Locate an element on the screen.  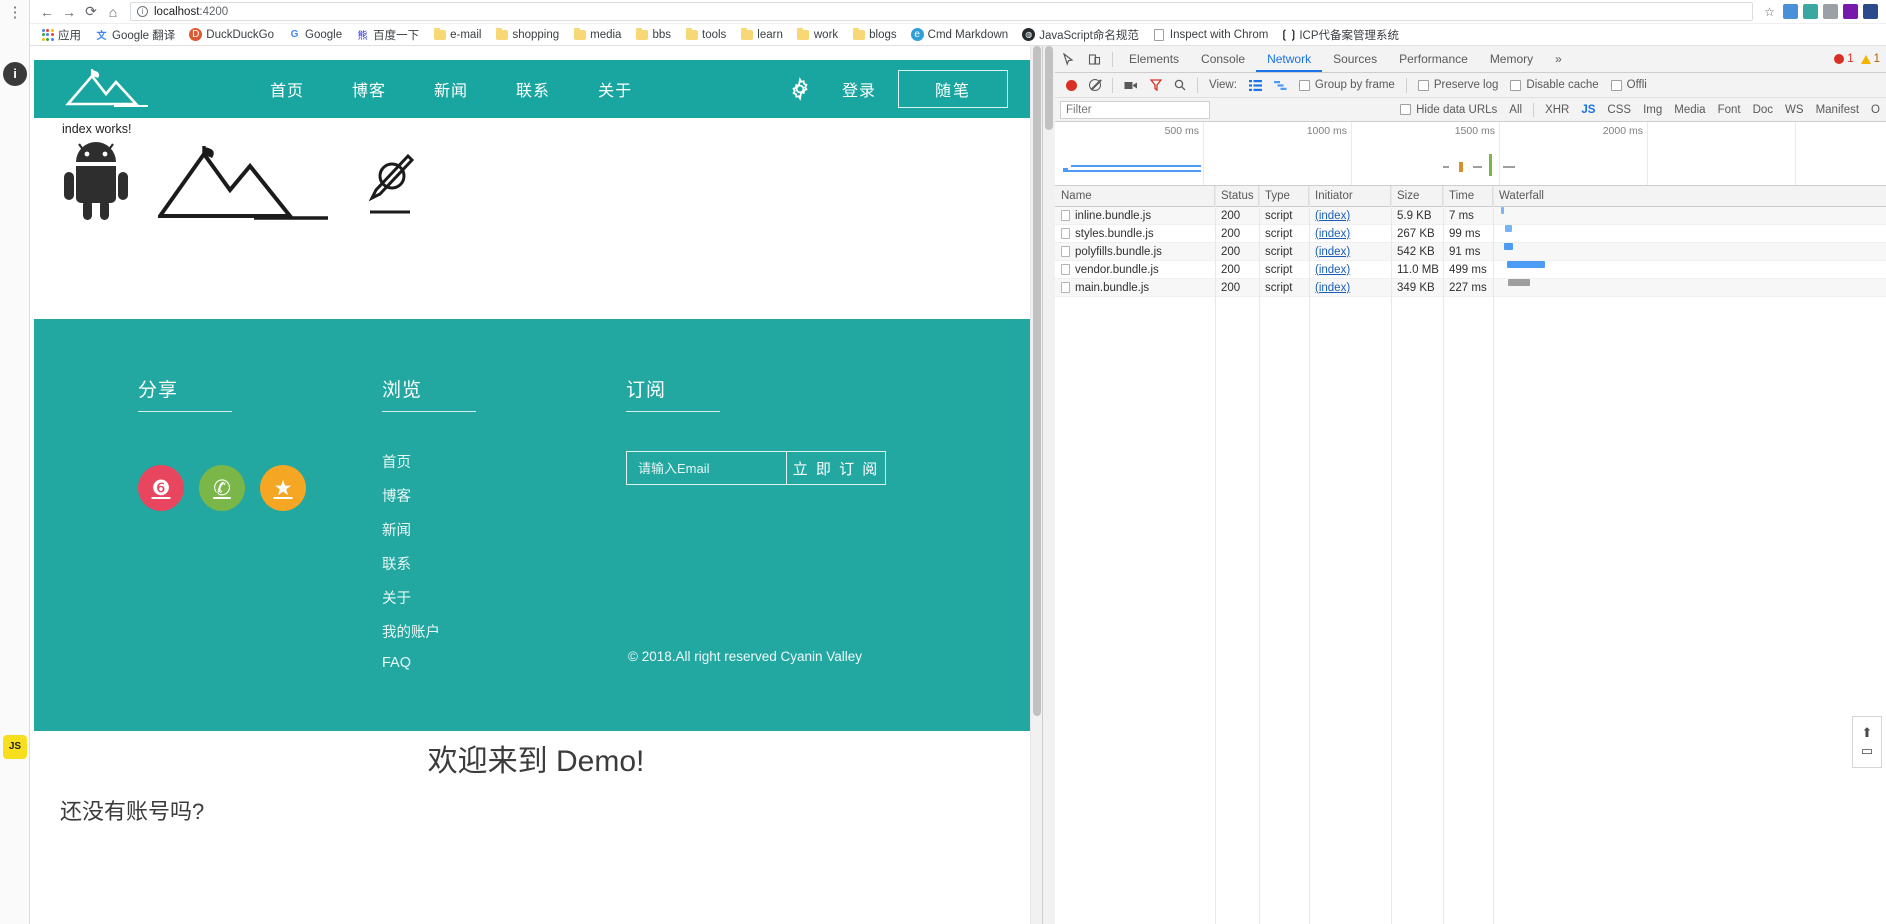
bookmark-icp: ❲❳ ICP代备案管理系统 is located at coordinates (1340, 35).